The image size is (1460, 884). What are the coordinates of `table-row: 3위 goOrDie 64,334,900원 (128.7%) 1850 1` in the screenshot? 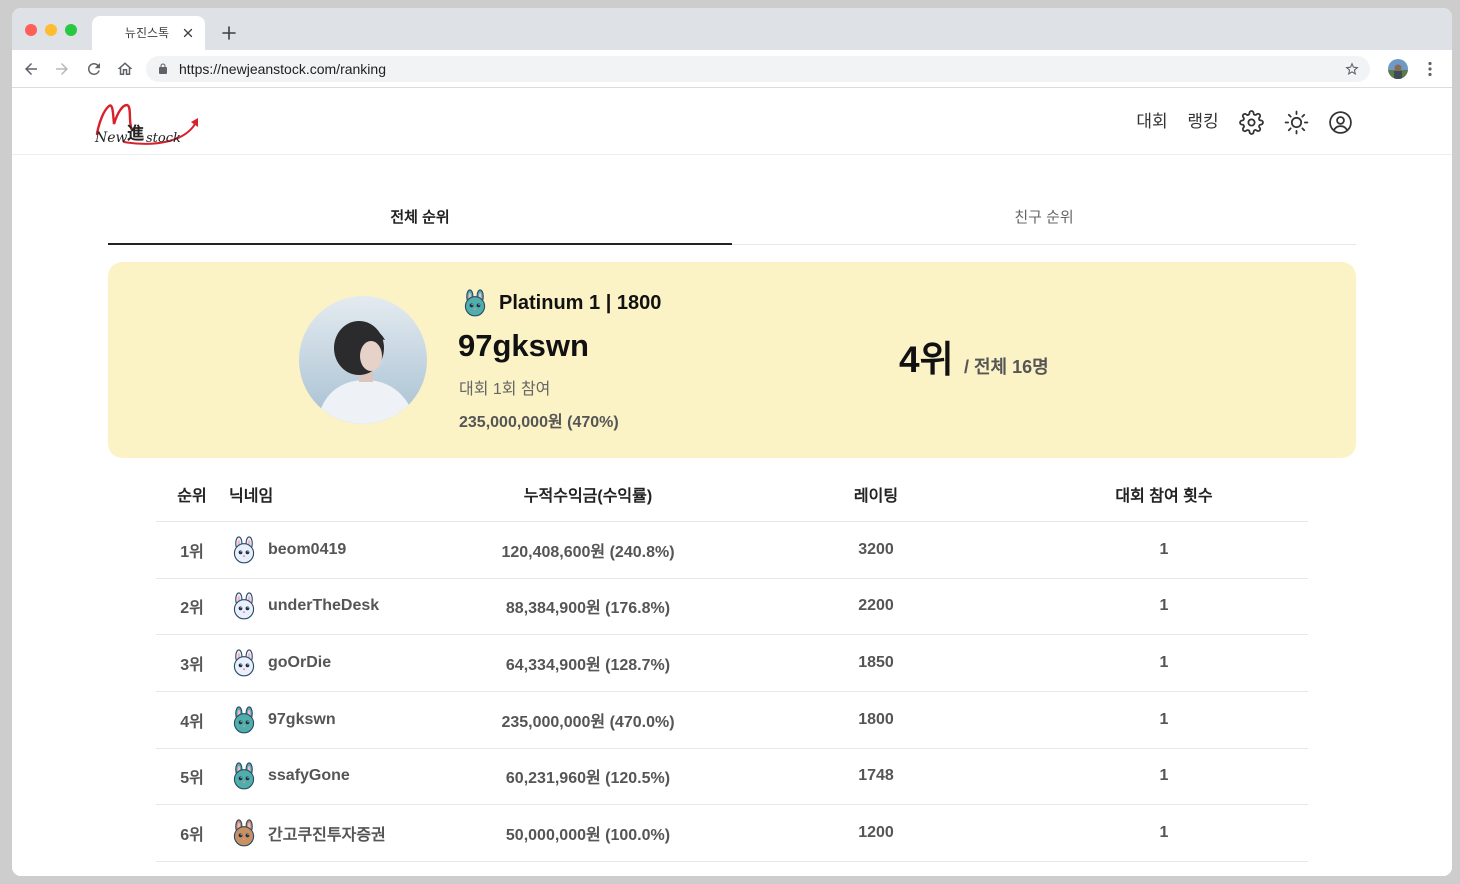 It's located at (732, 663).